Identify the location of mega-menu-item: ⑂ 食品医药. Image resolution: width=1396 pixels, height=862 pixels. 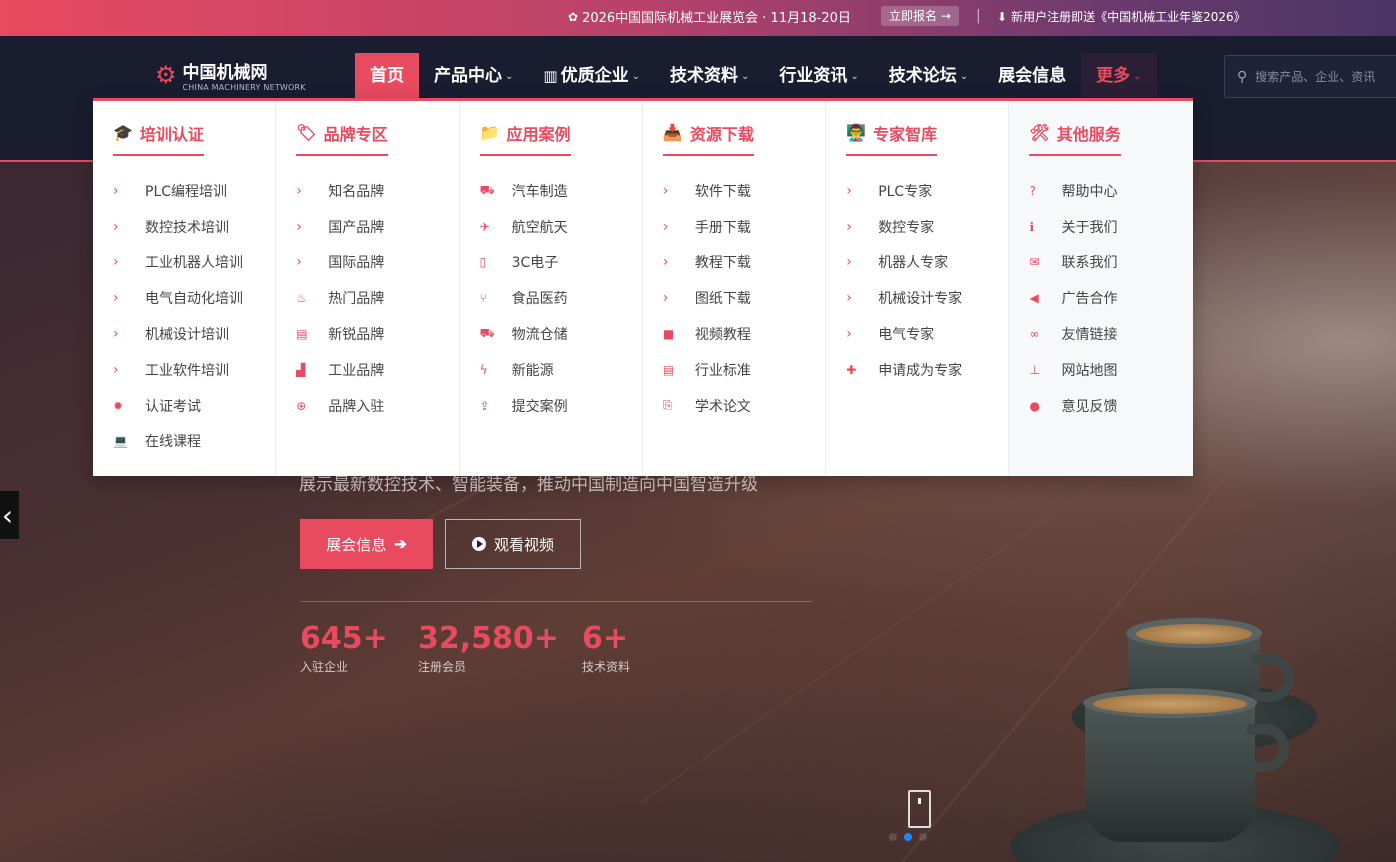
(561, 298).